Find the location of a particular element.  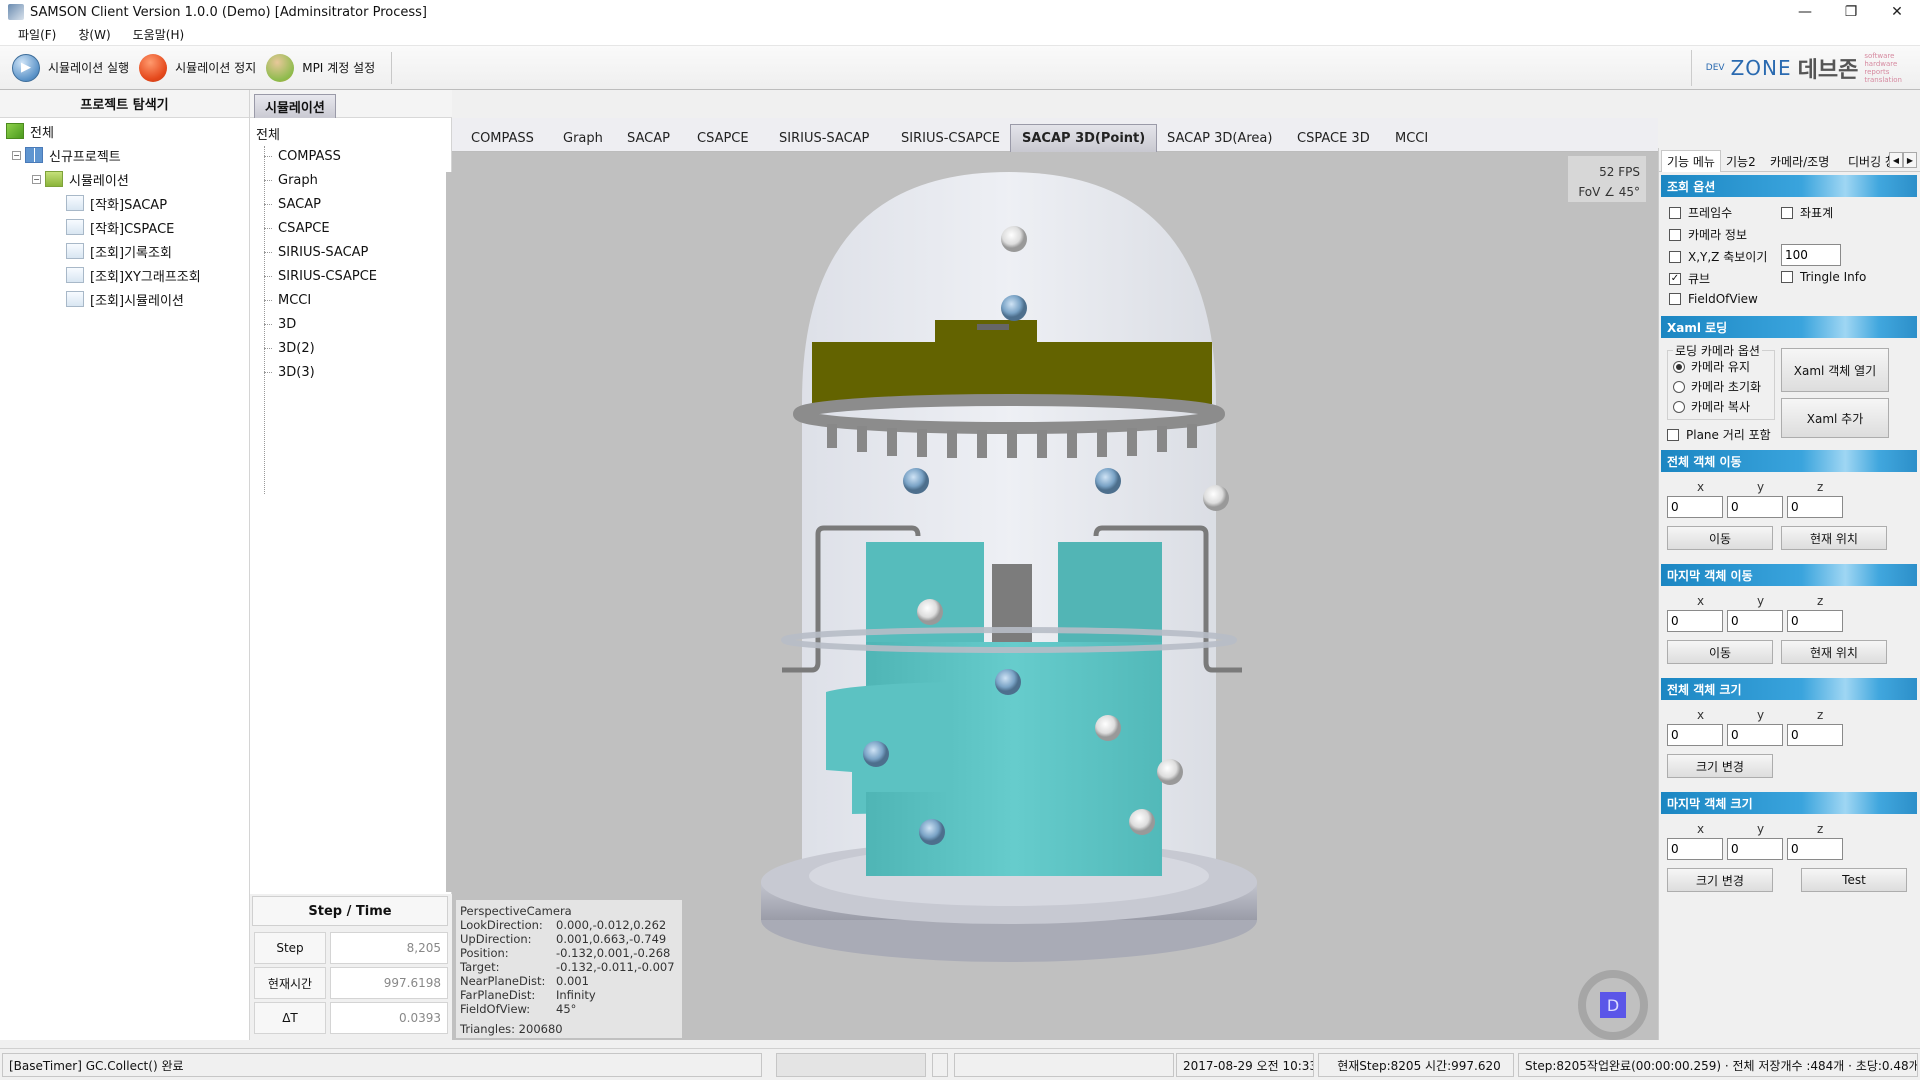

size-last-y-input is located at coordinates (1755, 849).